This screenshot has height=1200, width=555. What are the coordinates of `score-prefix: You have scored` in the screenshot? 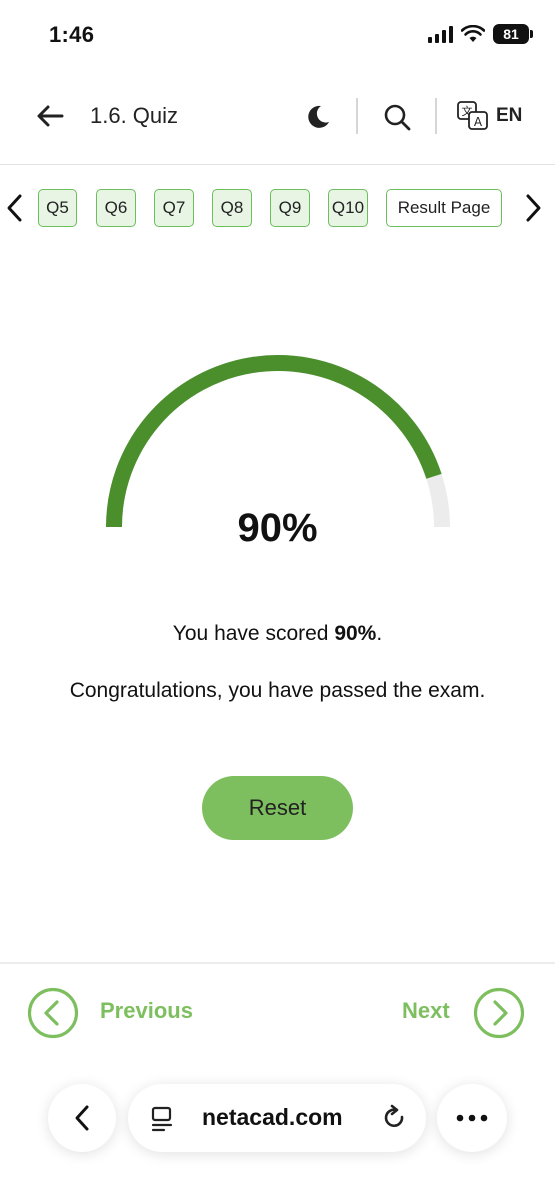 It's located at (253, 633).